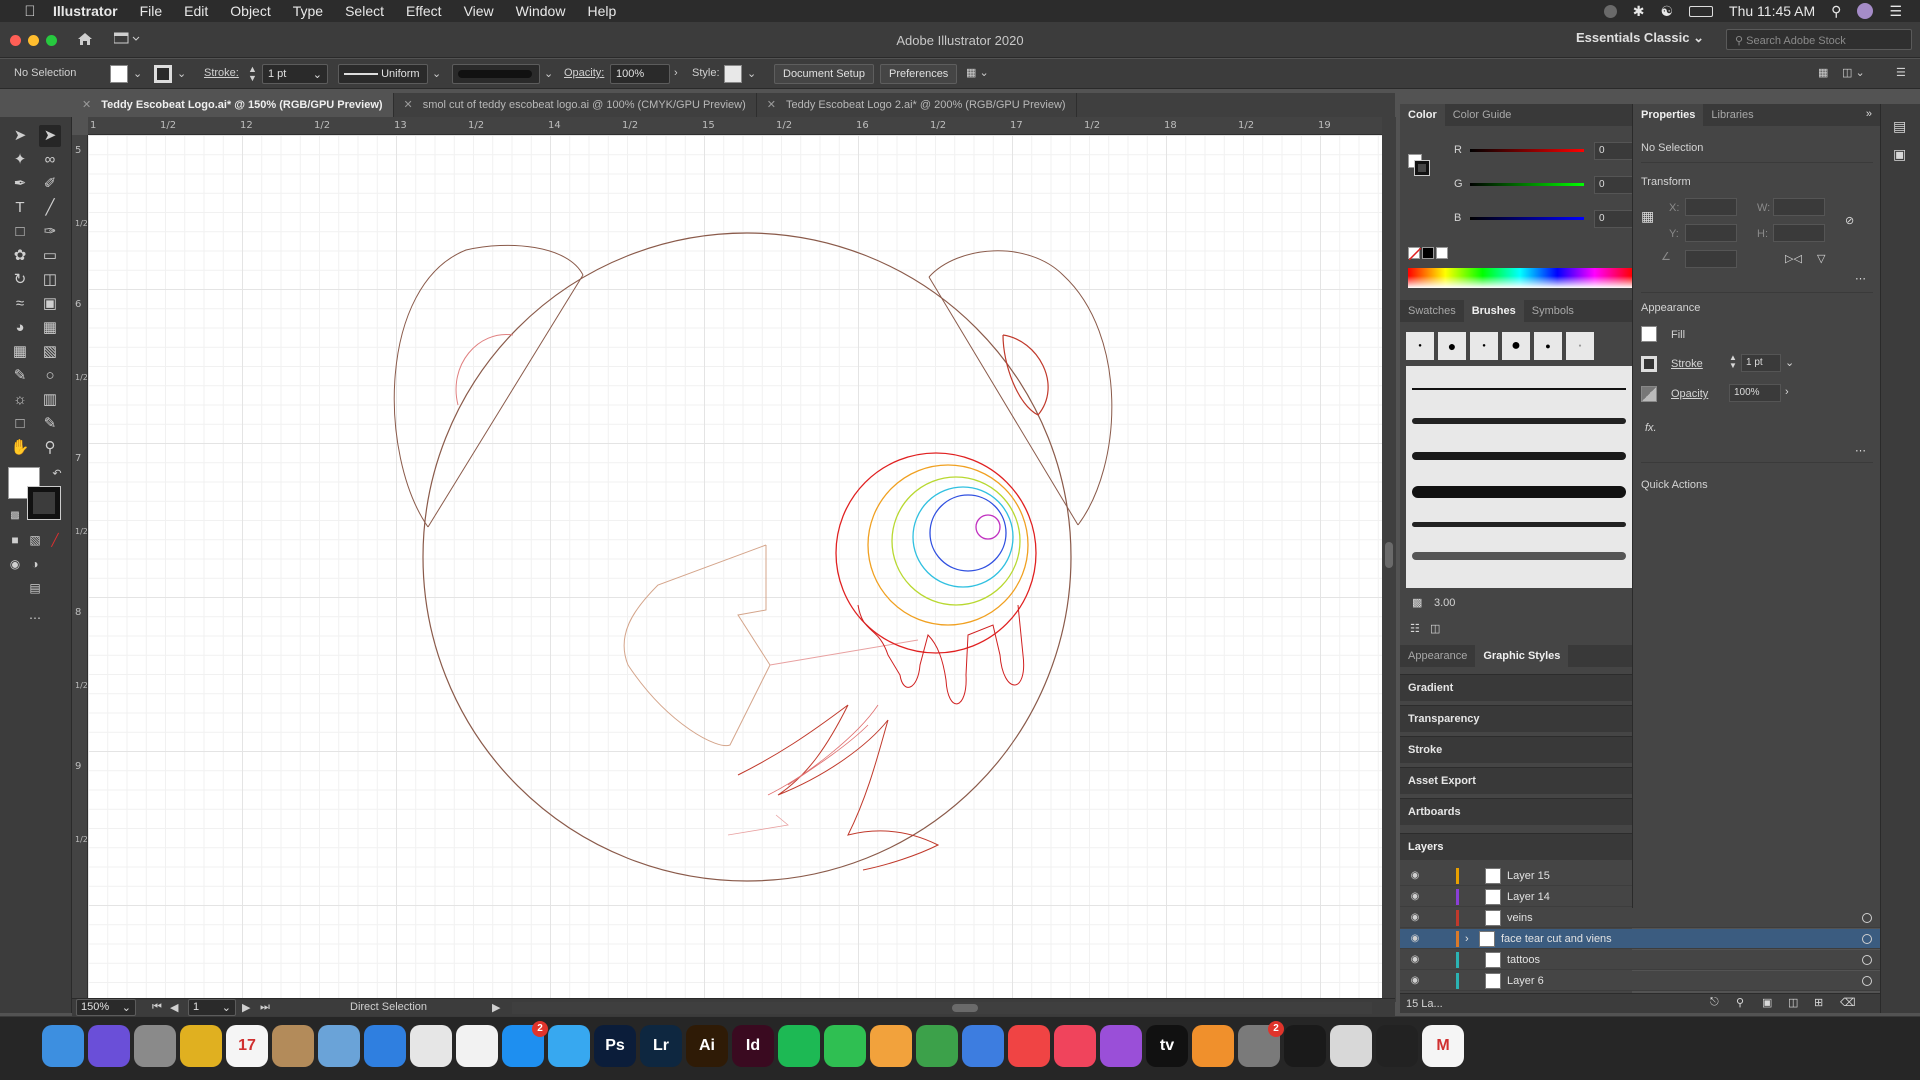 The width and height of the screenshot is (1920, 1080). What do you see at coordinates (85, 11) in the screenshot?
I see `menu-app-name: Illustrator` at bounding box center [85, 11].